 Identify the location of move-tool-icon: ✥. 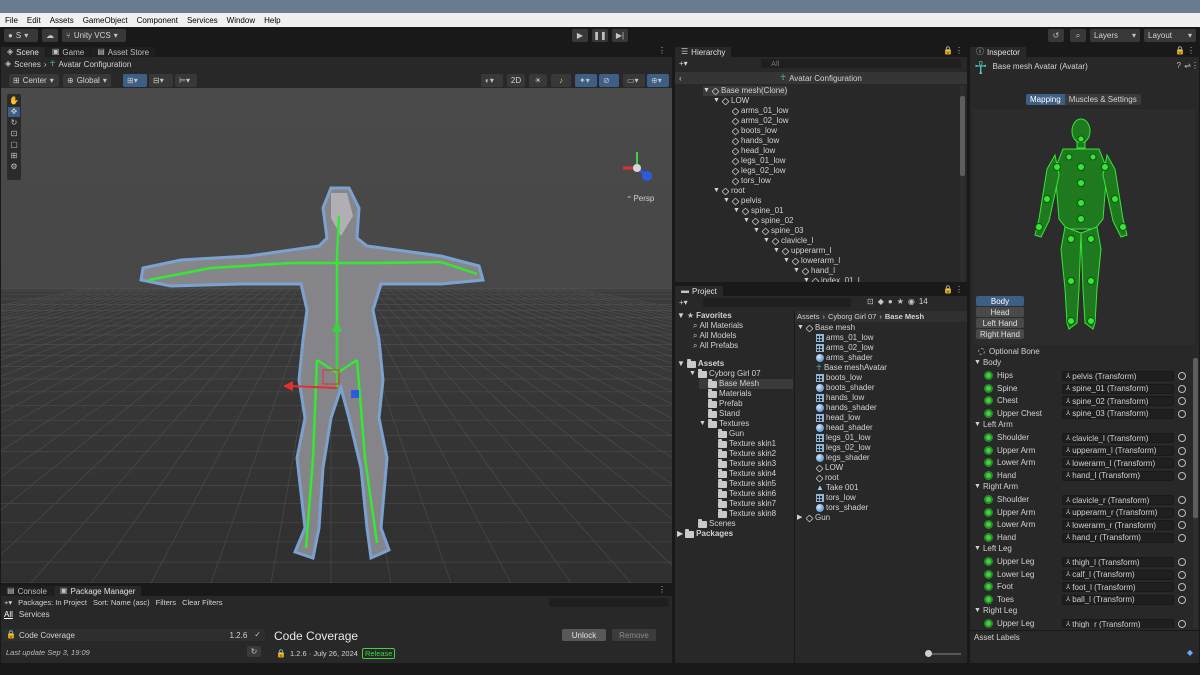
(14, 112).